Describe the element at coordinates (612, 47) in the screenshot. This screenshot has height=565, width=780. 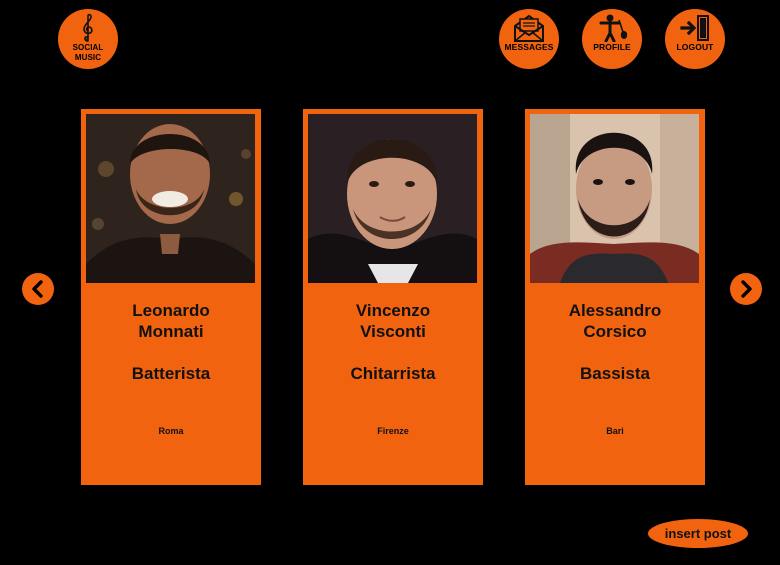
I see `profile-label: PROFILE` at that location.